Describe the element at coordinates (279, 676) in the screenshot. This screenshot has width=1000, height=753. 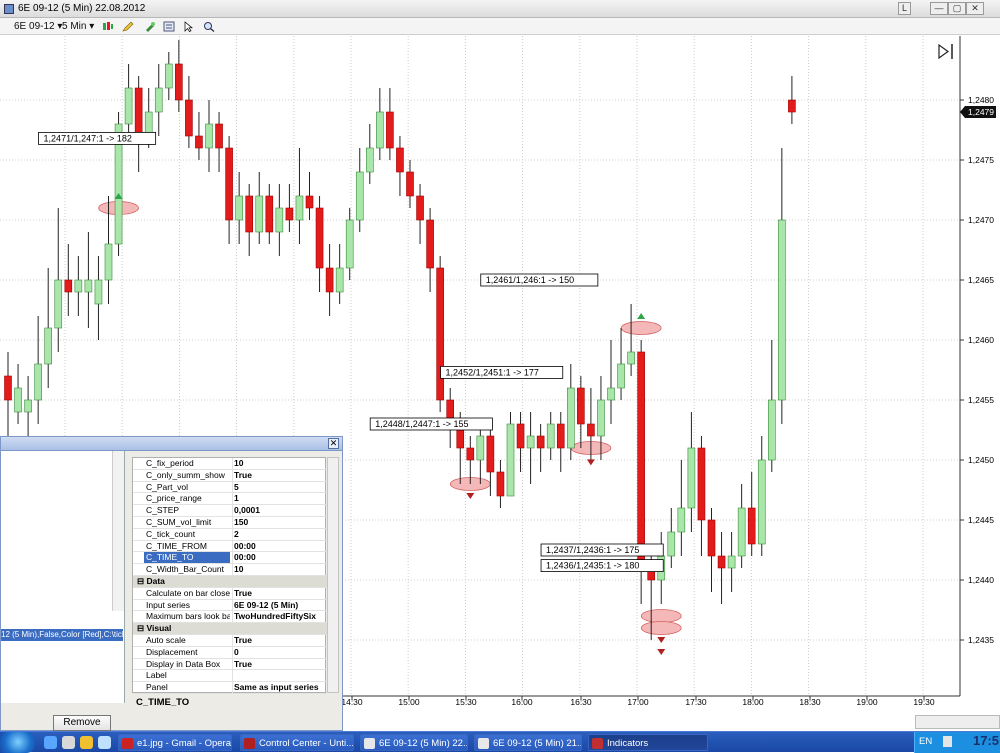
I see `property-value` at that location.